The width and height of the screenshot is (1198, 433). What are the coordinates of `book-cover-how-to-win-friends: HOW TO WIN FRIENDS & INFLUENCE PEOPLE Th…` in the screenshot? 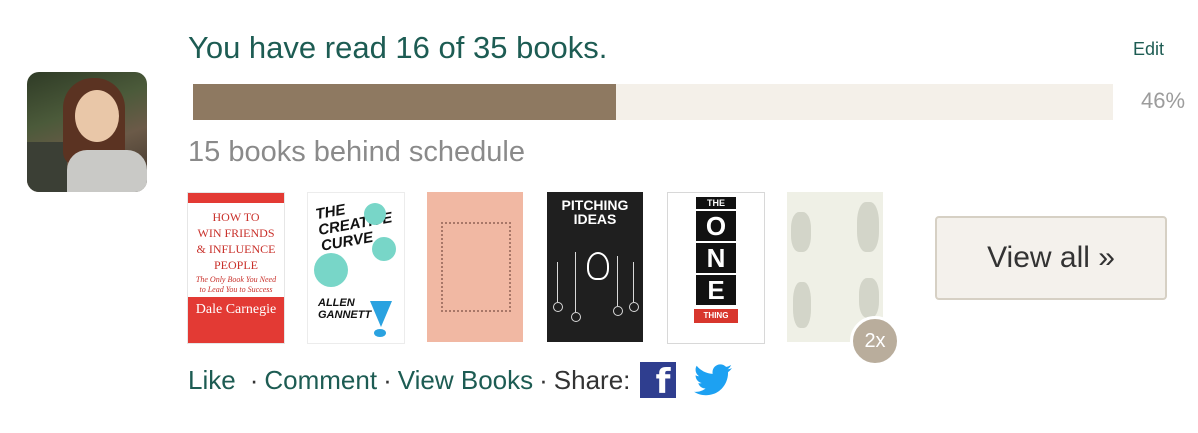 It's located at (236, 268).